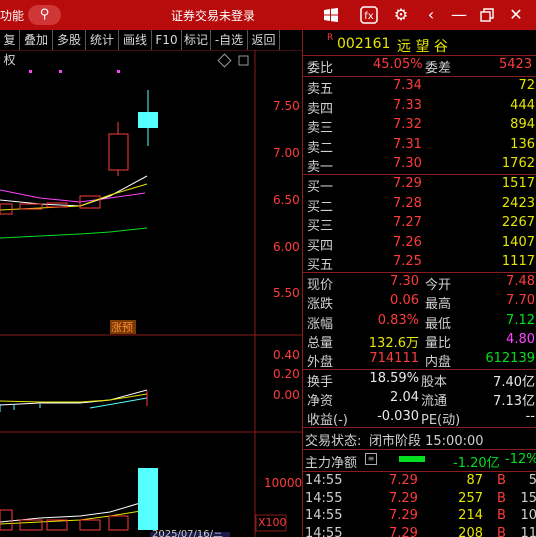  What do you see at coordinates (398, 416) in the screenshot?
I see `fundamental-value: -0.030` at bounding box center [398, 416].